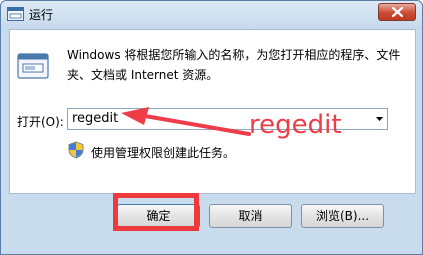  I want to click on annotation-label: regedit, so click(295, 125).